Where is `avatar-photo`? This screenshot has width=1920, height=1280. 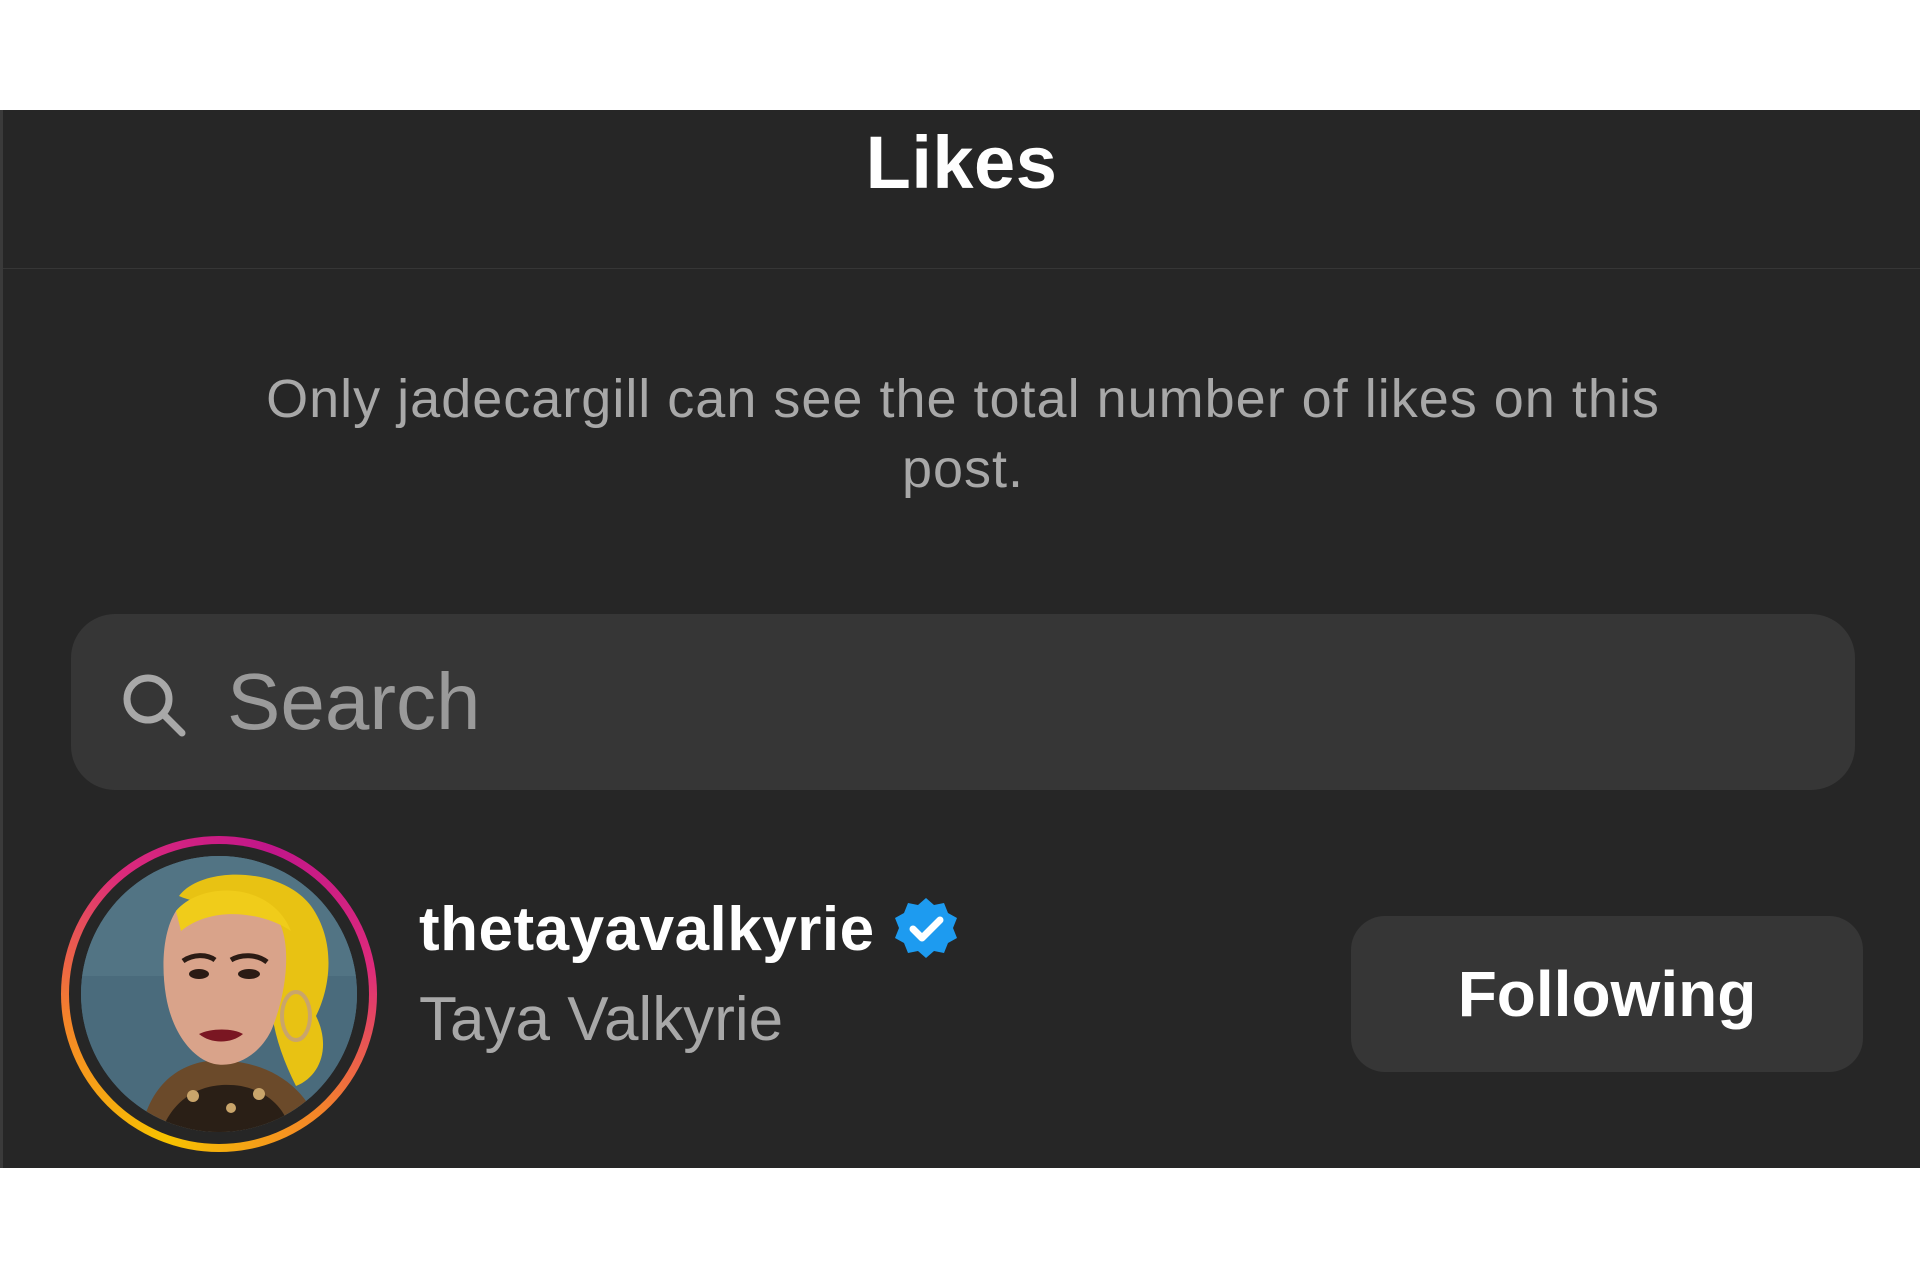
avatar-photo is located at coordinates (219, 994).